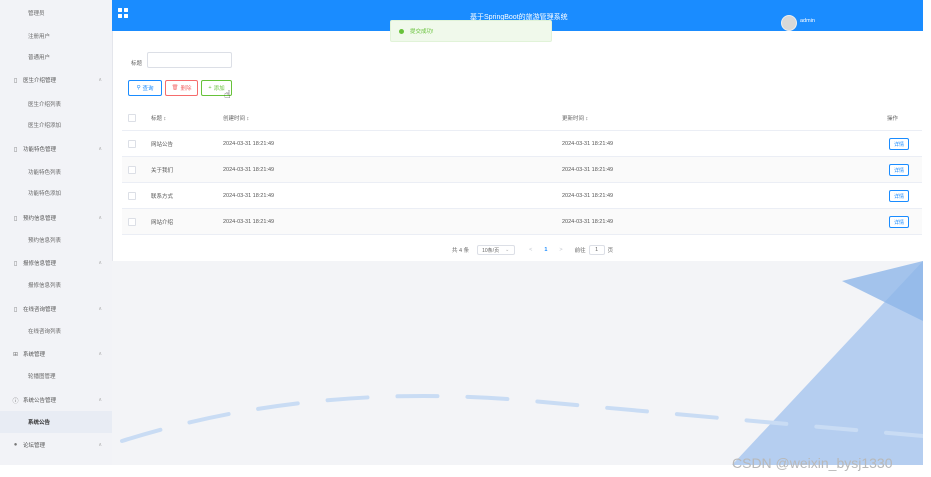 This screenshot has width=931, height=477. I want to click on sidebar-item-label: 报修信息管理, so click(40, 264).